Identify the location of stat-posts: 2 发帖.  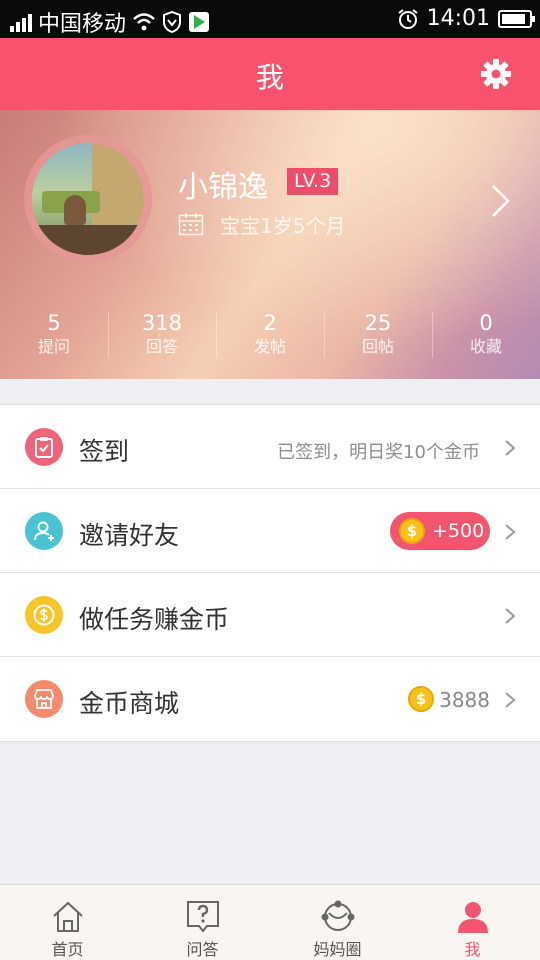
(270, 338).